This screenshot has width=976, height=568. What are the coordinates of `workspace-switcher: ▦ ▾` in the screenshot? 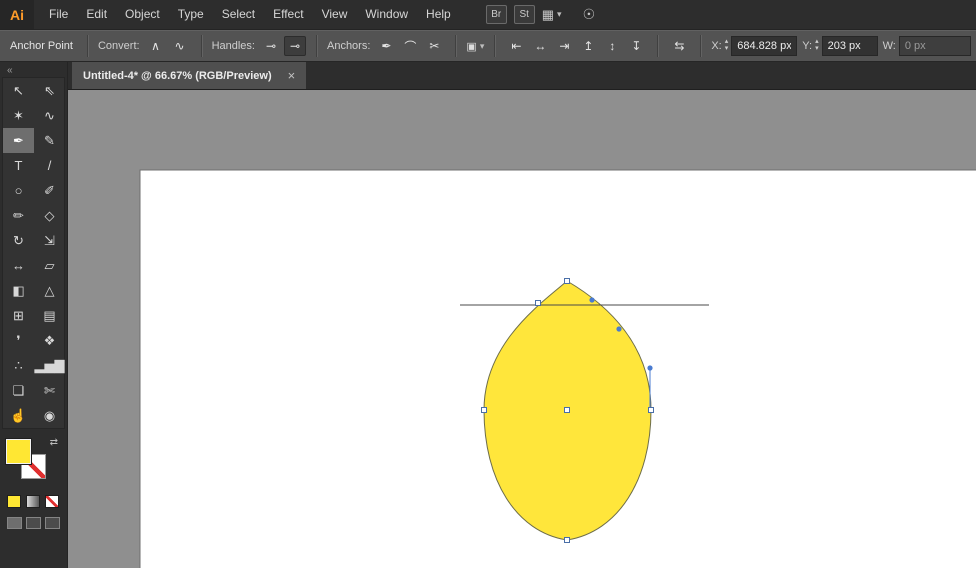 It's located at (552, 15).